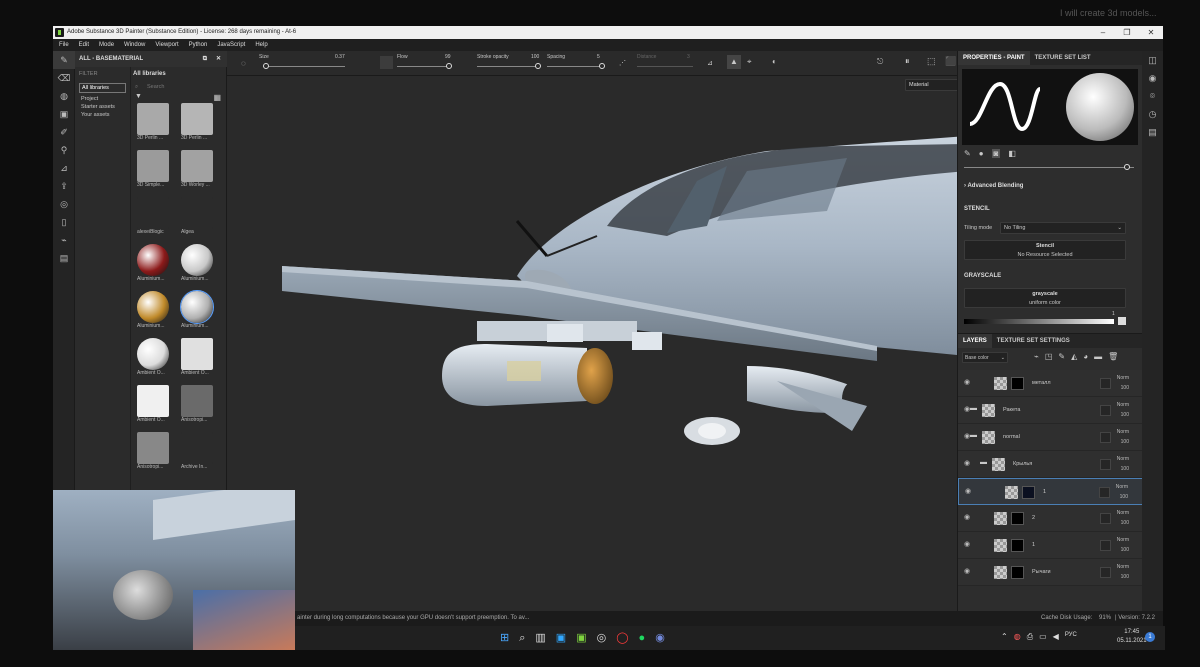 Image resolution: width=1200 pixels, height=667 pixels. What do you see at coordinates (1050, 518) in the screenshot?
I see `layer-row: ◉ 2 Norm 100` at bounding box center [1050, 518].